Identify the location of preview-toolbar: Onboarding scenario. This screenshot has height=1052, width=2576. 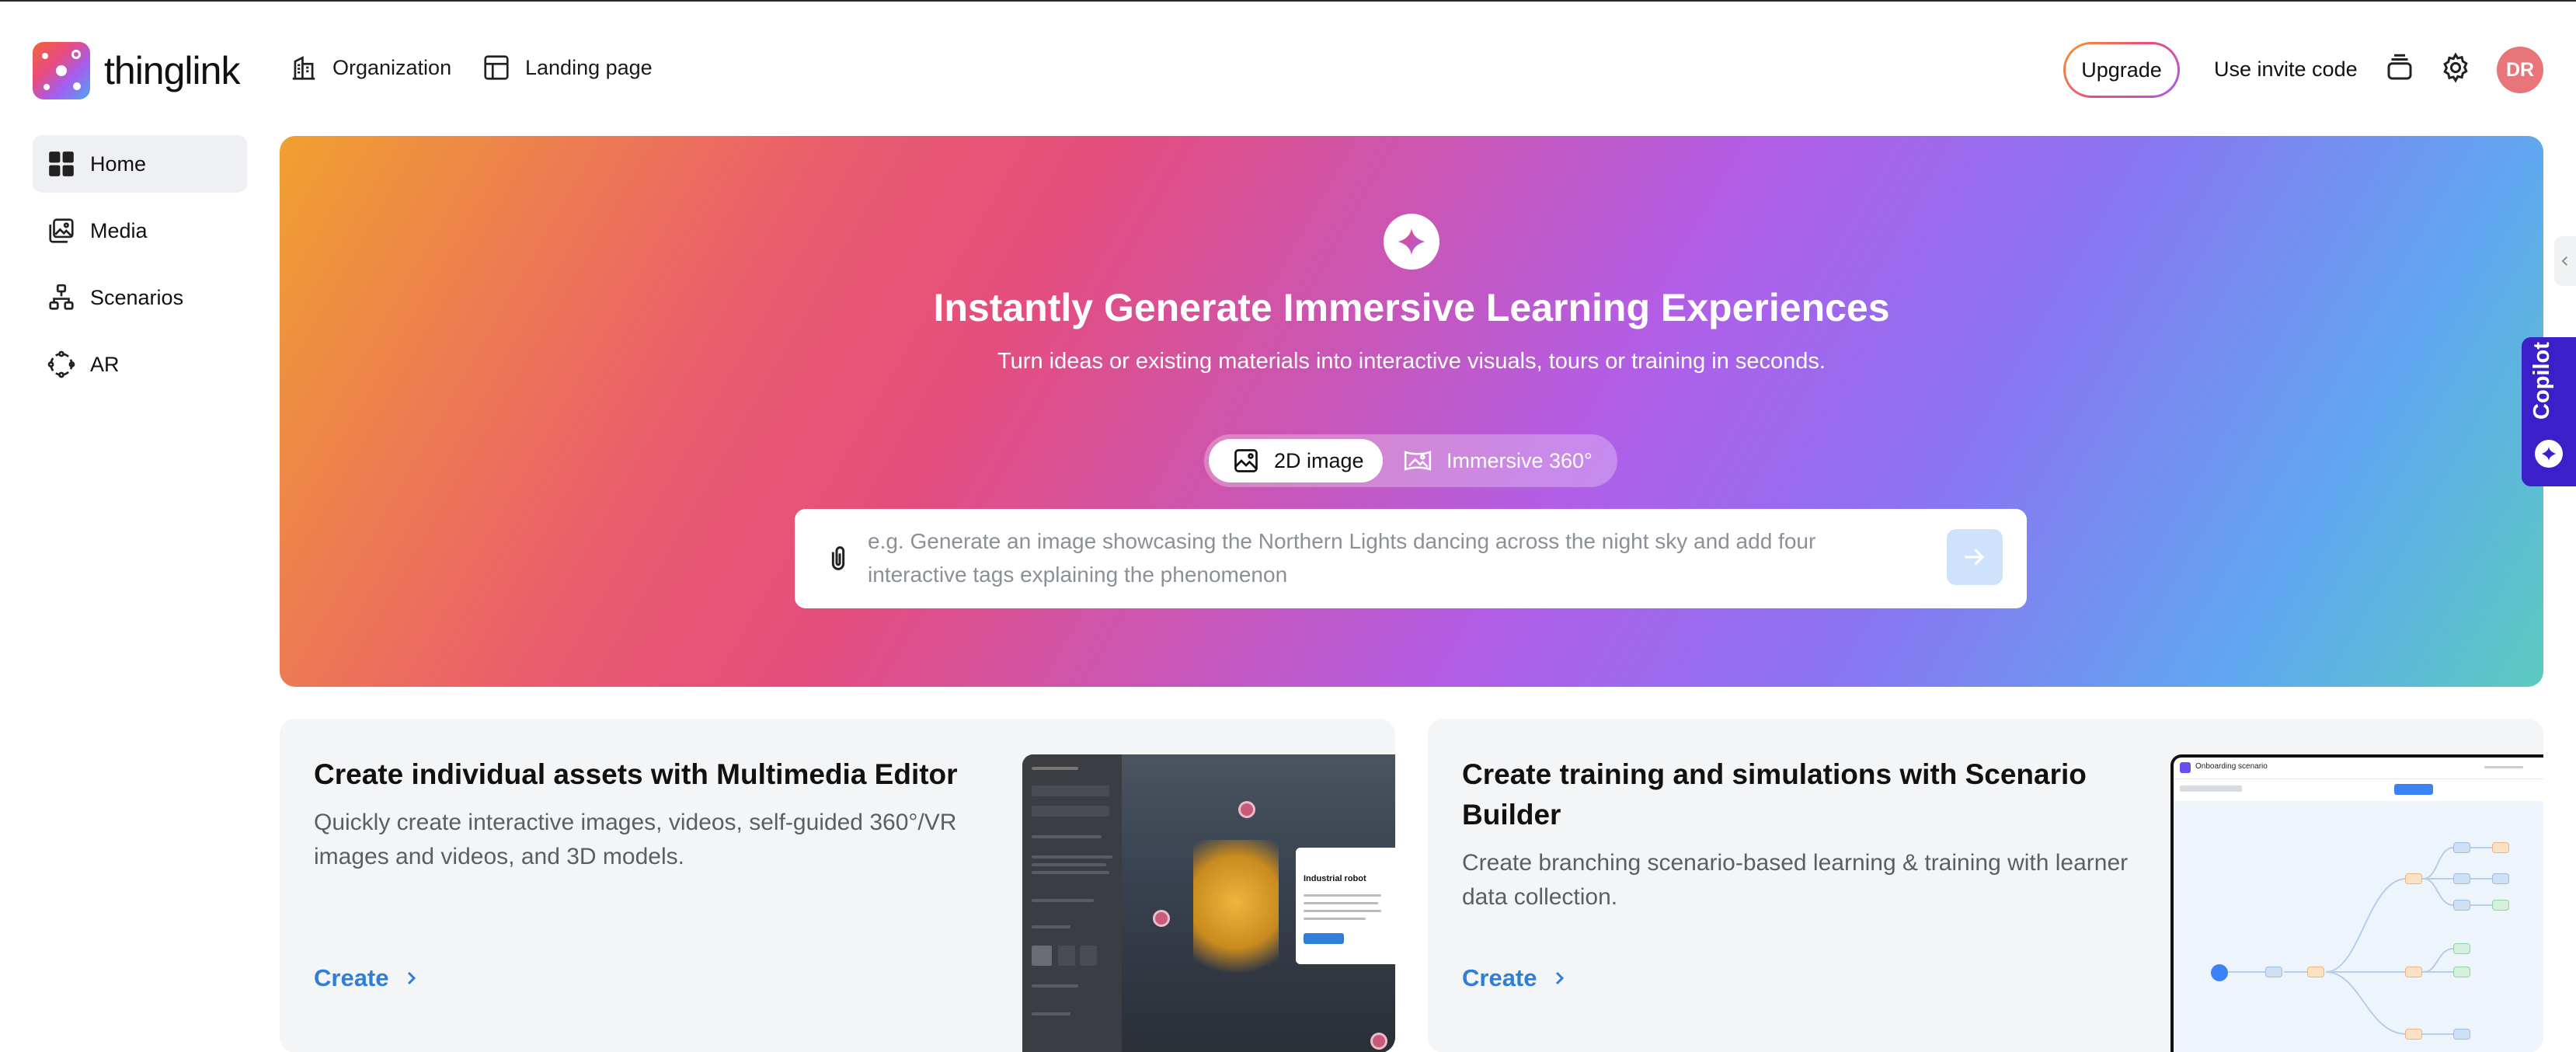
(2358, 768).